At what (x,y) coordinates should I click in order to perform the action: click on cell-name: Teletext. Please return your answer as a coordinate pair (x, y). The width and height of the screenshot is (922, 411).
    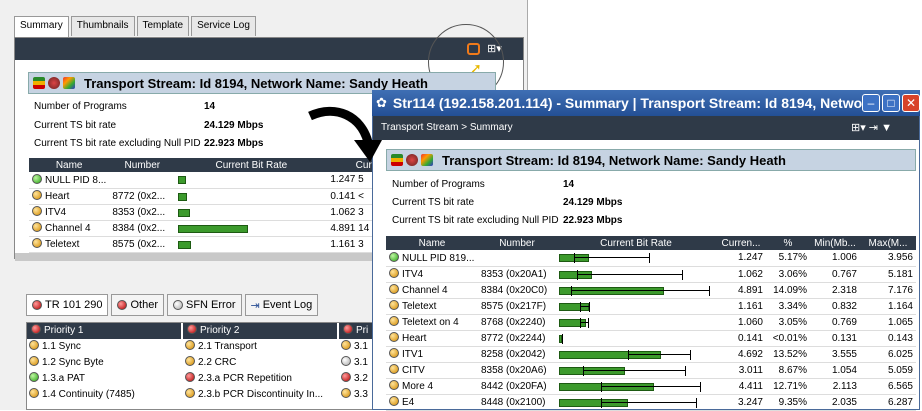
    Looking at the image, I should click on (432, 306).